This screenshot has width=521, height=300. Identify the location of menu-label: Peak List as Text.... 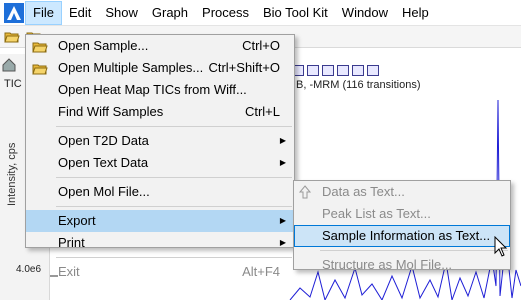
(376, 213).